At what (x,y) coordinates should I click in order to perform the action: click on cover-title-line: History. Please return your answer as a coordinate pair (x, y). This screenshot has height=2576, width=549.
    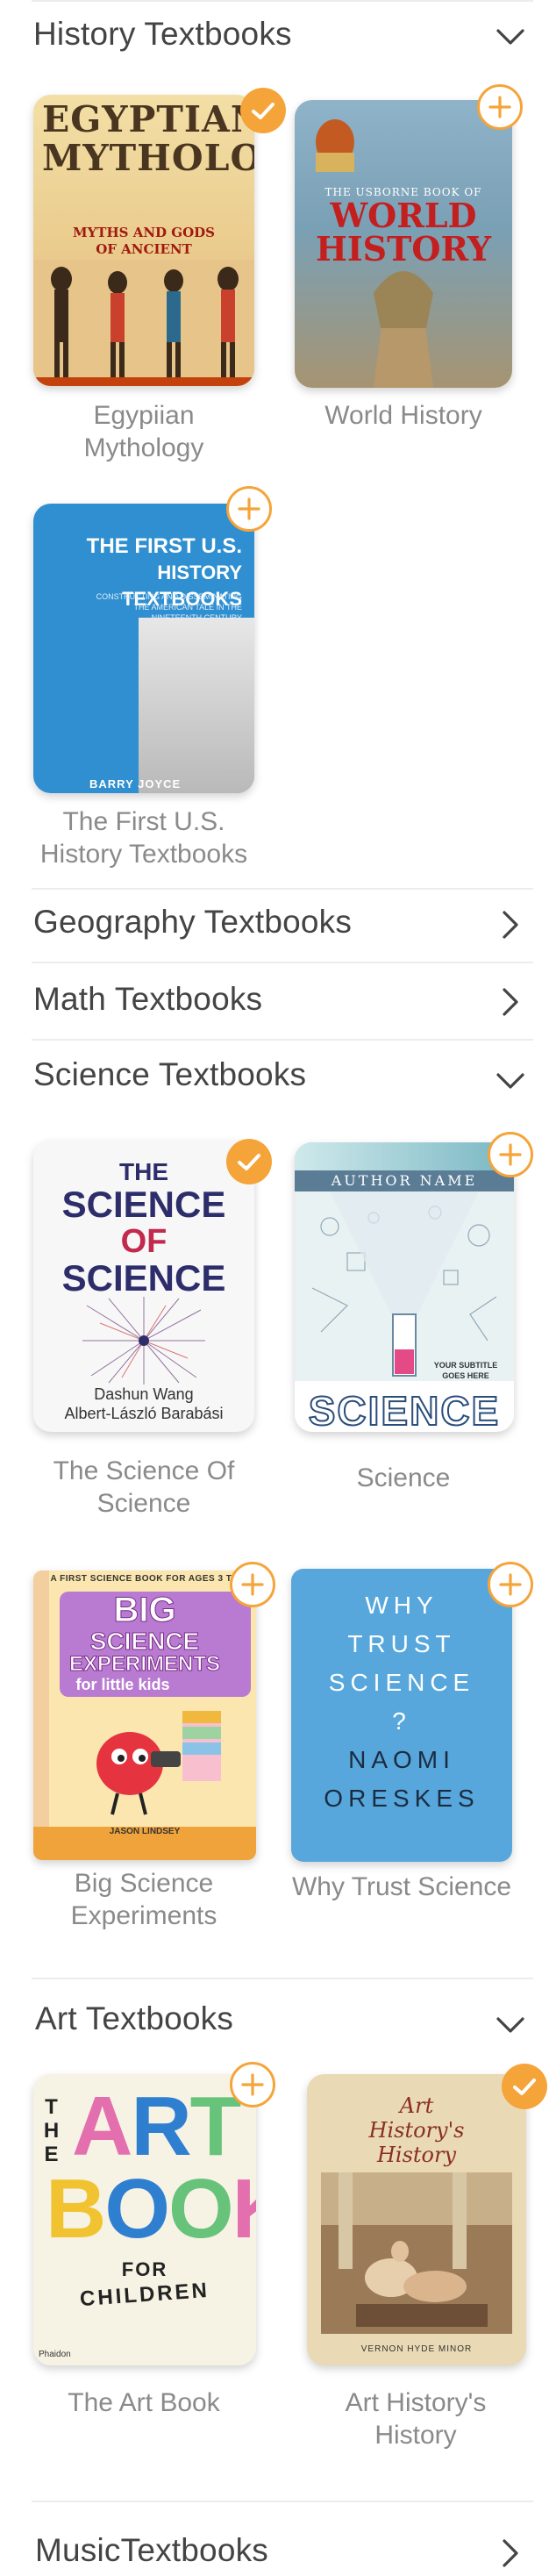
    Looking at the image, I should click on (416, 2155).